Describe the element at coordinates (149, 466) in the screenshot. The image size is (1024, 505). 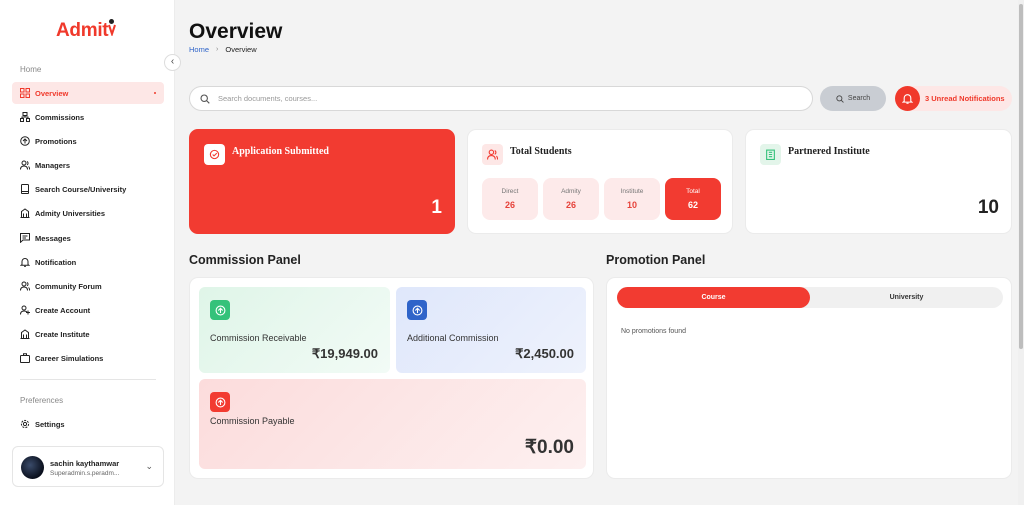
I see `chevron-down-icon: ⌄` at that location.